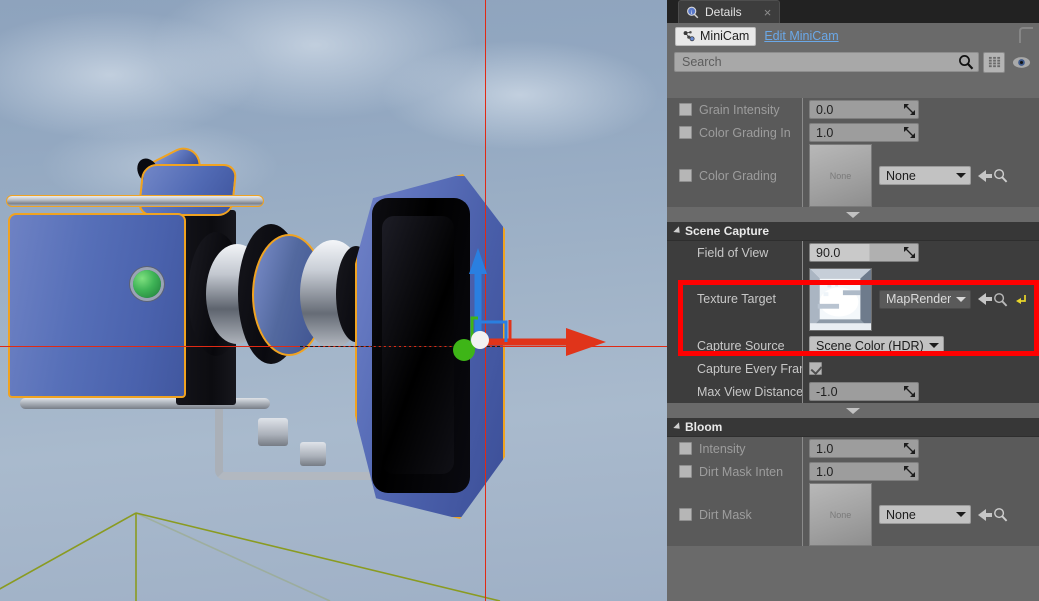  I want to click on panel-tab-strip: i Details ×, so click(853, 11).